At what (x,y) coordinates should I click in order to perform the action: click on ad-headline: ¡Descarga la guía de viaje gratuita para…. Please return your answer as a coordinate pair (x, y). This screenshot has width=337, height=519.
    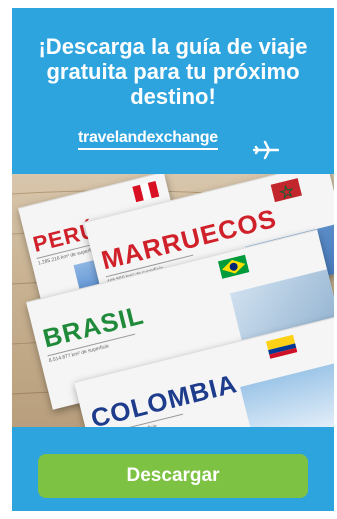
    Looking at the image, I should click on (173, 71).